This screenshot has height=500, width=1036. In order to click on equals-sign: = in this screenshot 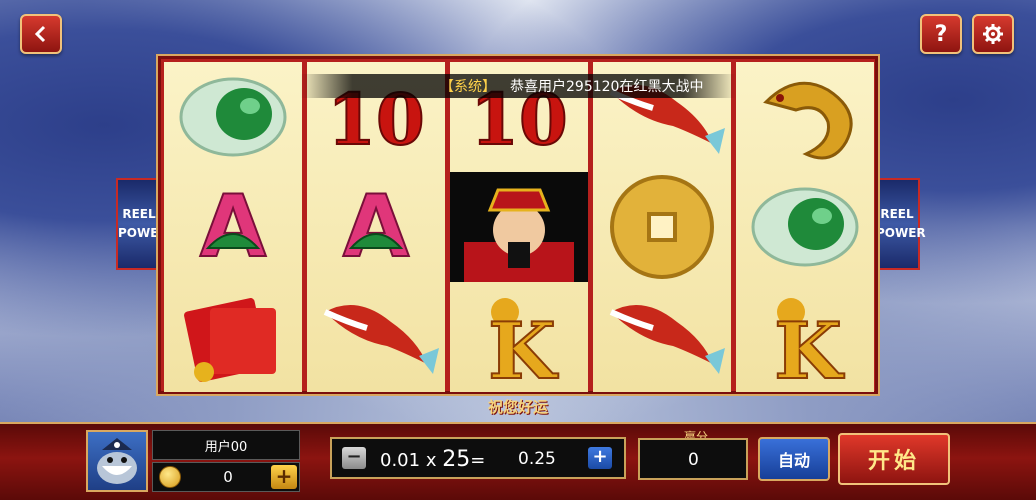, I will do `click(478, 460)`.